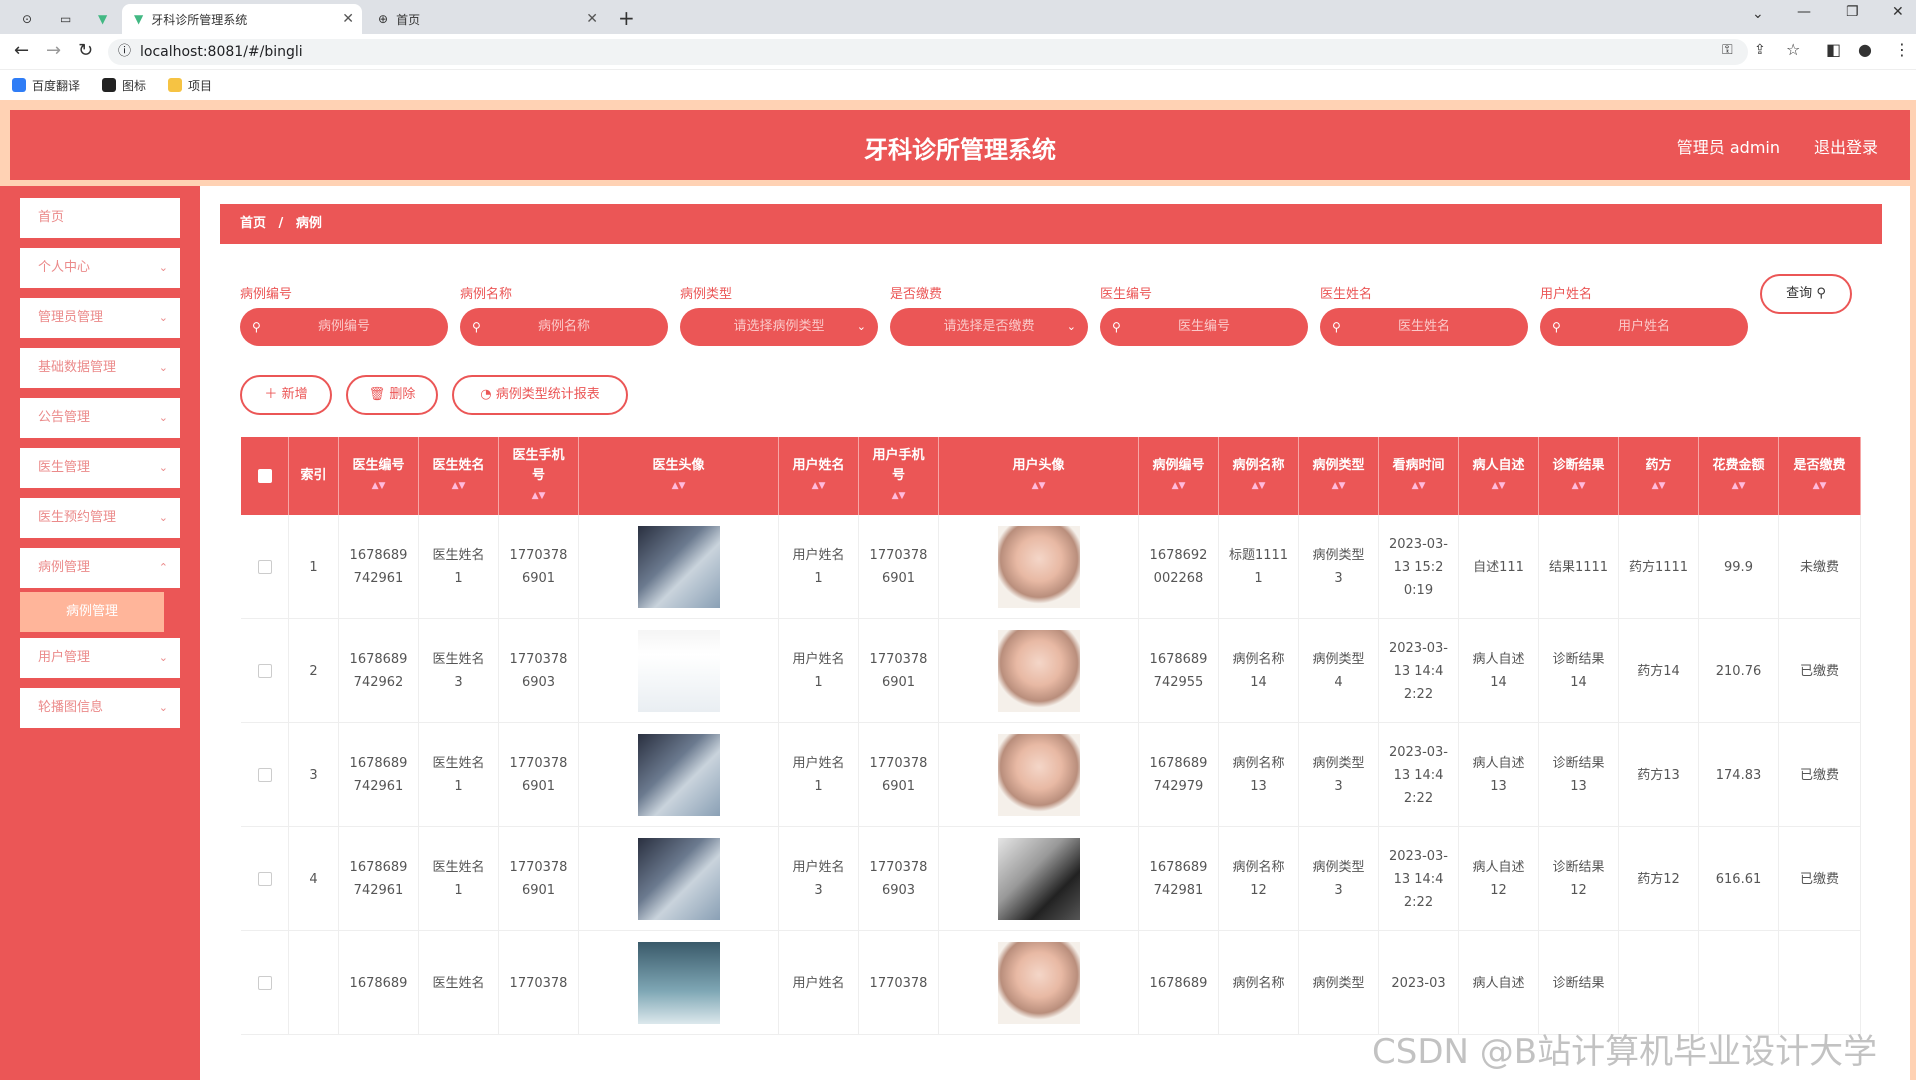 The height and width of the screenshot is (1080, 1916). Describe the element at coordinates (1178, 567) in the screenshot. I see `cell-case-no: 1678692002268` at that location.